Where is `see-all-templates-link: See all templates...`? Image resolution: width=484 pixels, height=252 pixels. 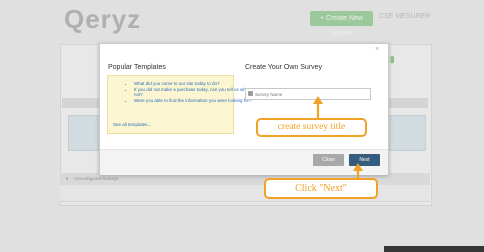
see-all-templates-link: See all templates... is located at coordinates (132, 124).